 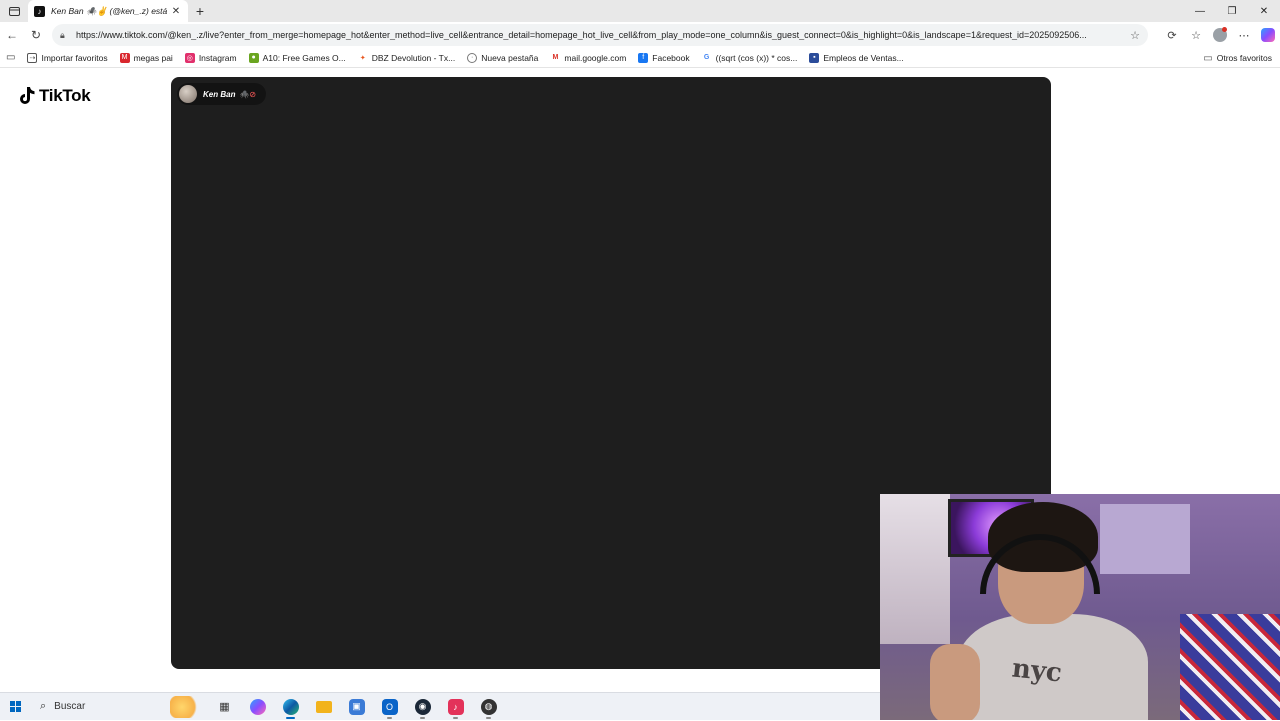 What do you see at coordinates (362, 57) in the screenshot?
I see `dbz-icon: ✦` at bounding box center [362, 57].